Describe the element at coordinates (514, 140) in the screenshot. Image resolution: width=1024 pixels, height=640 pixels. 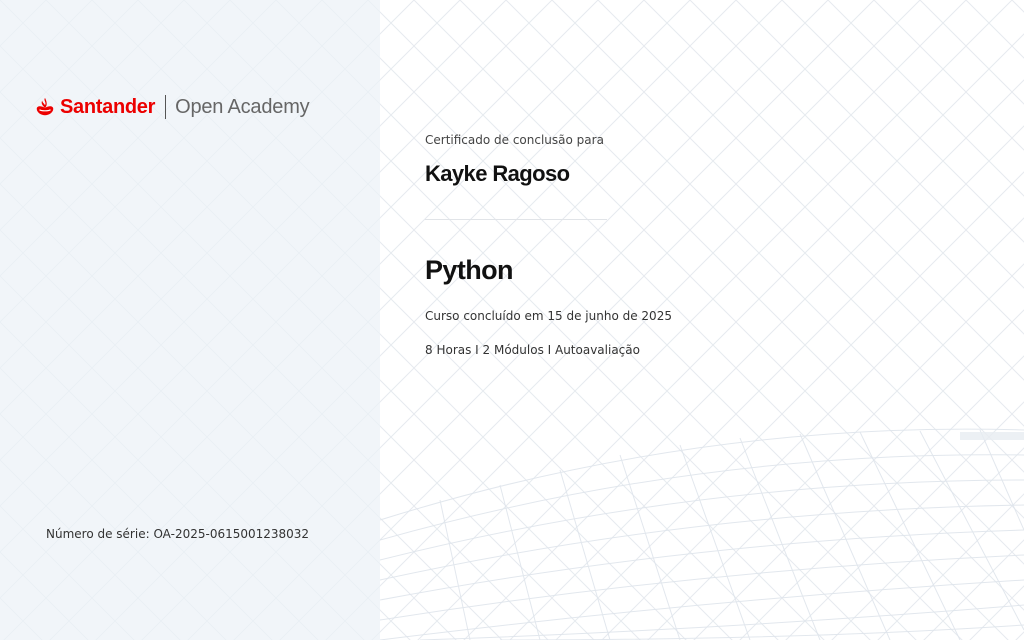
I see `certificate-label: Certificado de conclusão para` at that location.